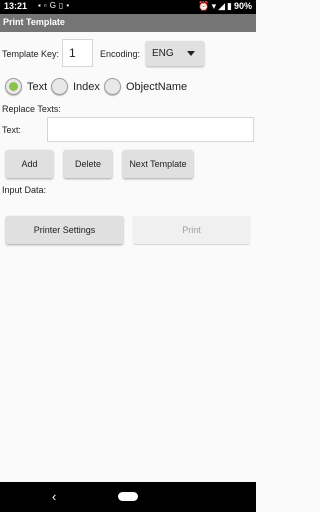 This screenshot has width=320, height=512. I want to click on home-pill-icon, so click(128, 496).